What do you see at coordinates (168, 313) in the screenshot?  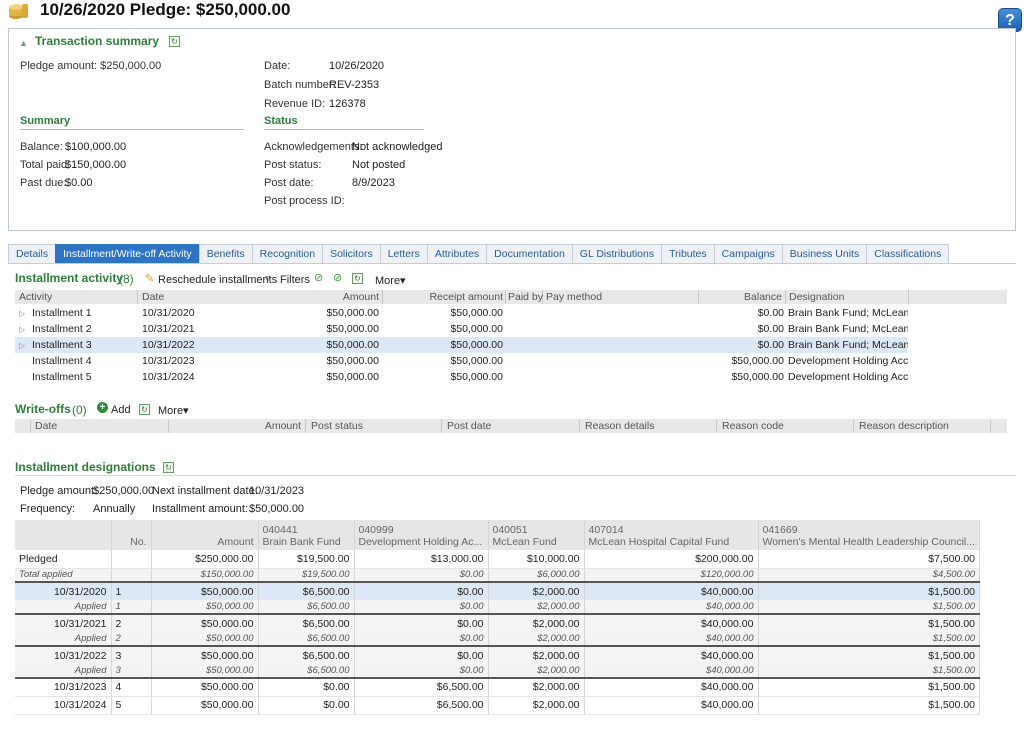 I see `date-cell: 10/31/2020` at bounding box center [168, 313].